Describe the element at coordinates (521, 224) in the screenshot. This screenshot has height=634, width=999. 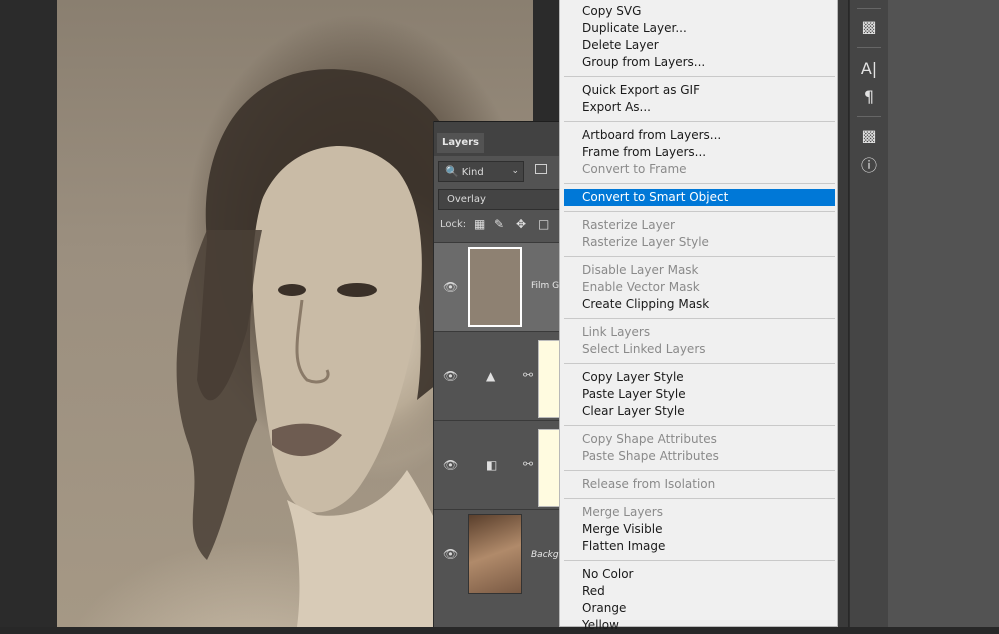
I see `lock-position-icon: ✥` at that location.